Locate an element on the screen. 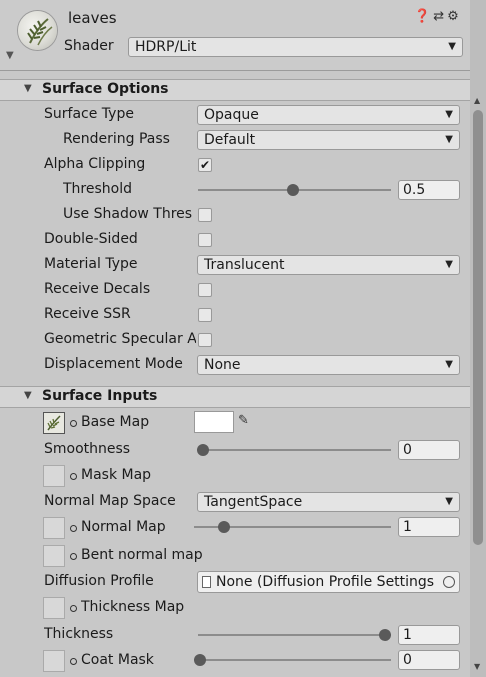 Image resolution: width=486 pixels, height=677 pixels. surface-type-value: Opaque is located at coordinates (231, 115).